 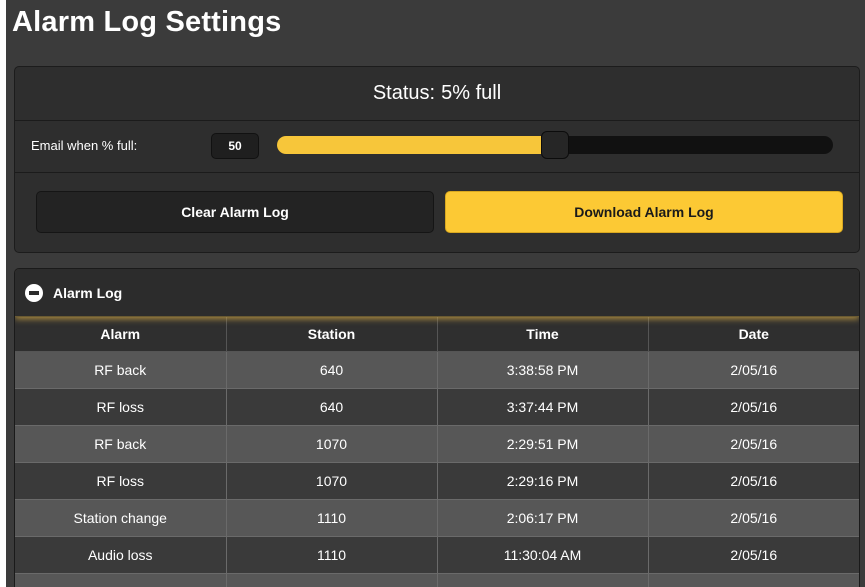 I want to click on email-threshold-label: Email when % full:, so click(x=84, y=145).